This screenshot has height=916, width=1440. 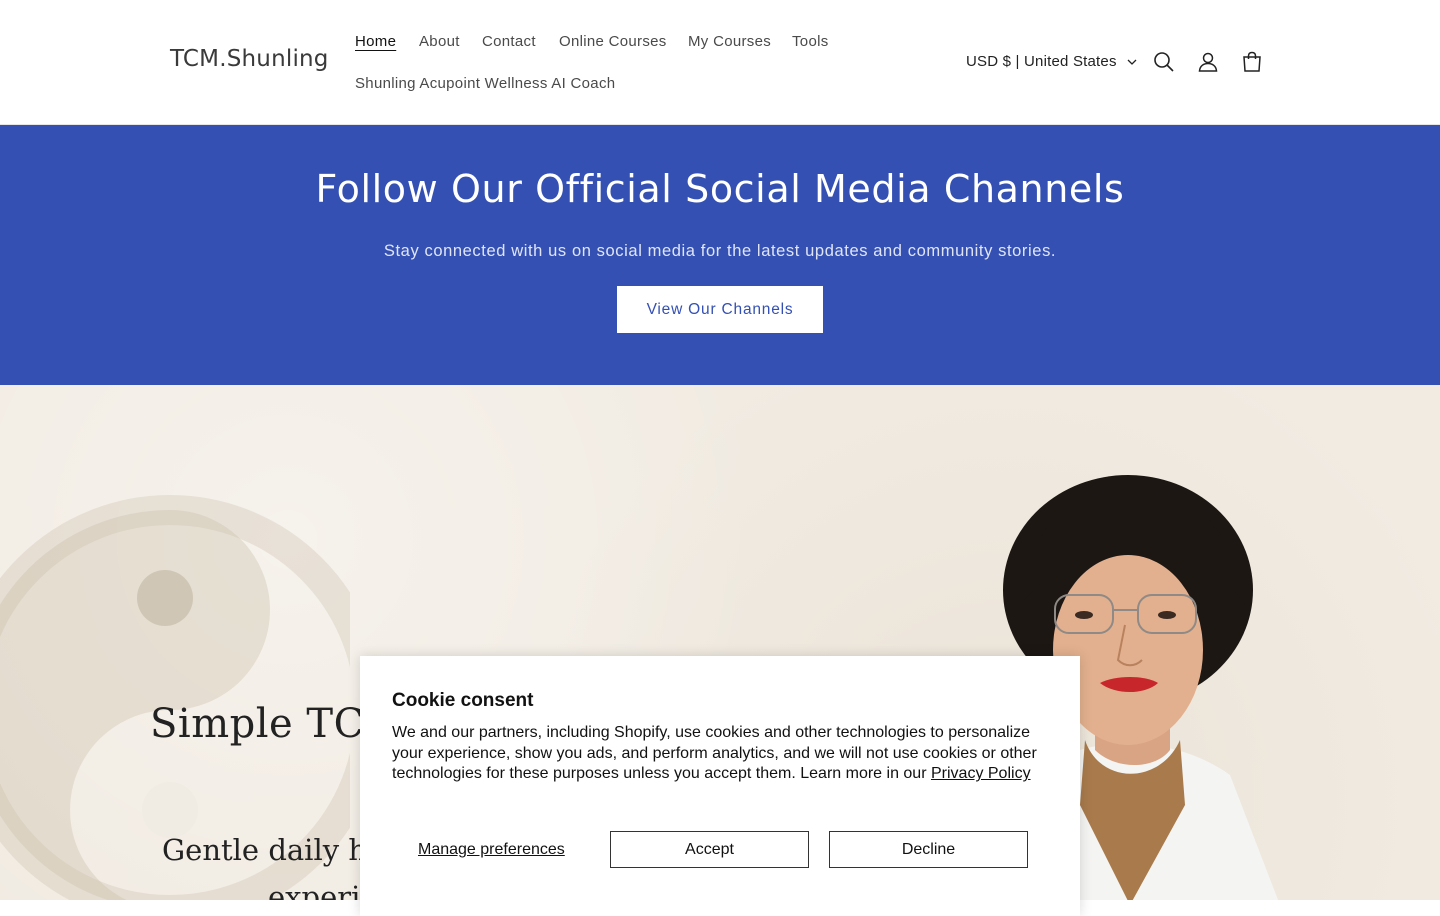 What do you see at coordinates (439, 41) in the screenshot?
I see `nav-about: About` at bounding box center [439, 41].